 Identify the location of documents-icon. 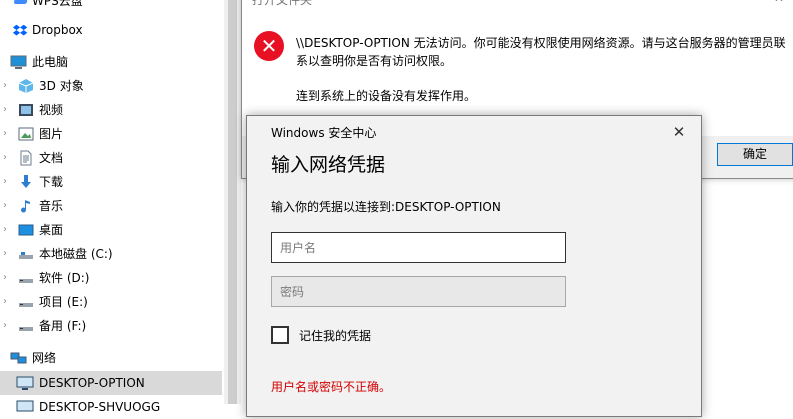
(26, 158).